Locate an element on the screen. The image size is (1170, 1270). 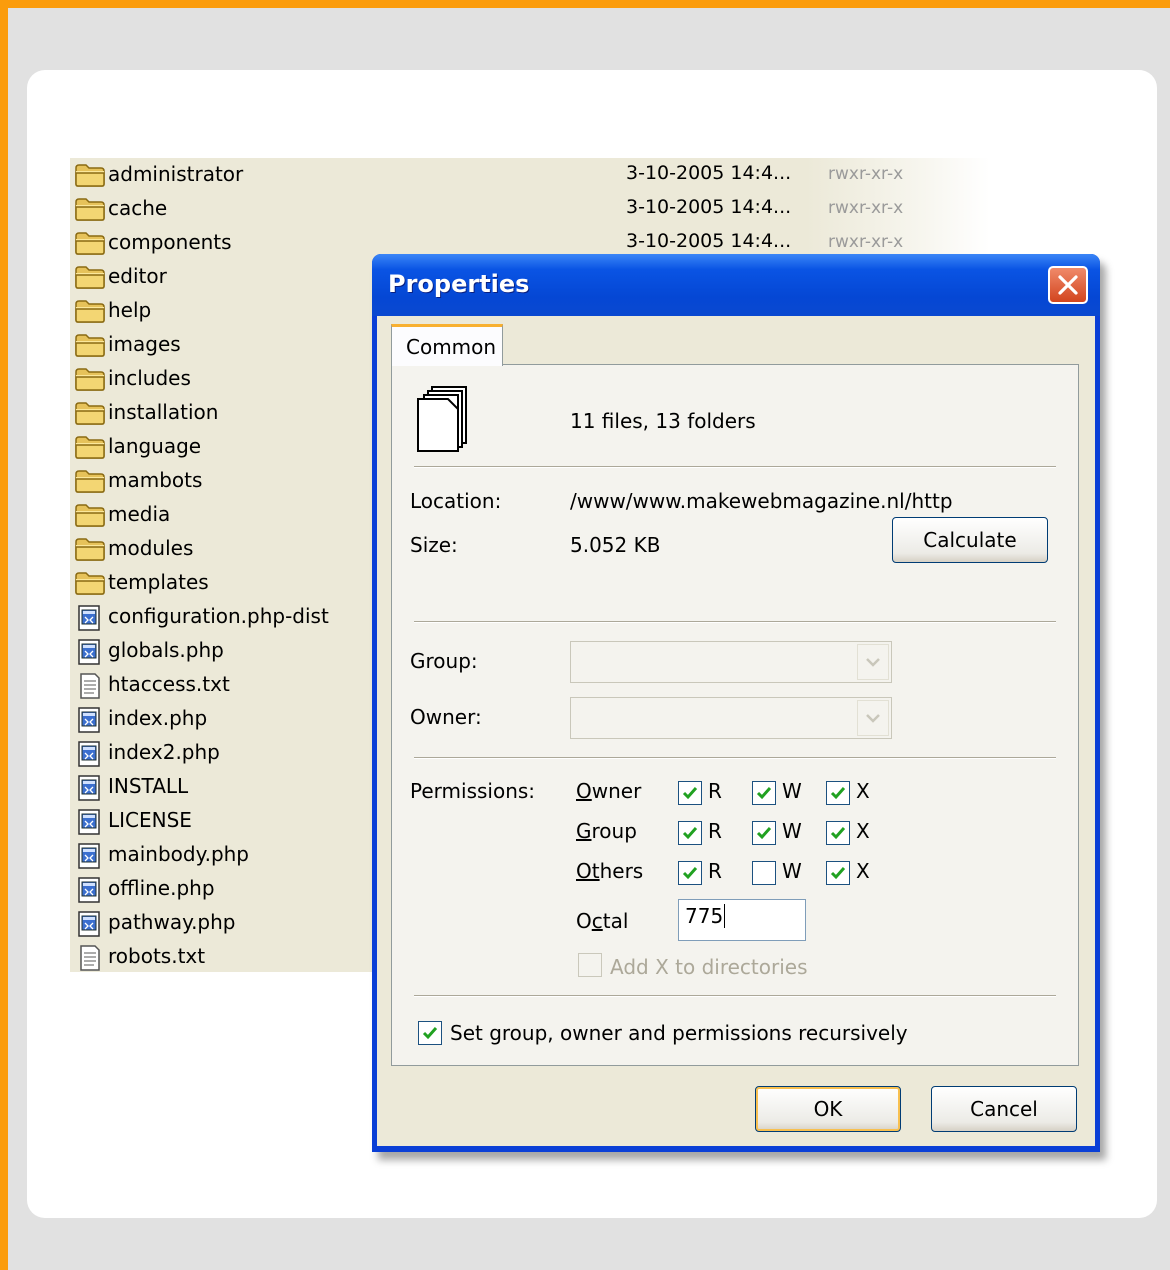
file-name: editor is located at coordinates (137, 276).